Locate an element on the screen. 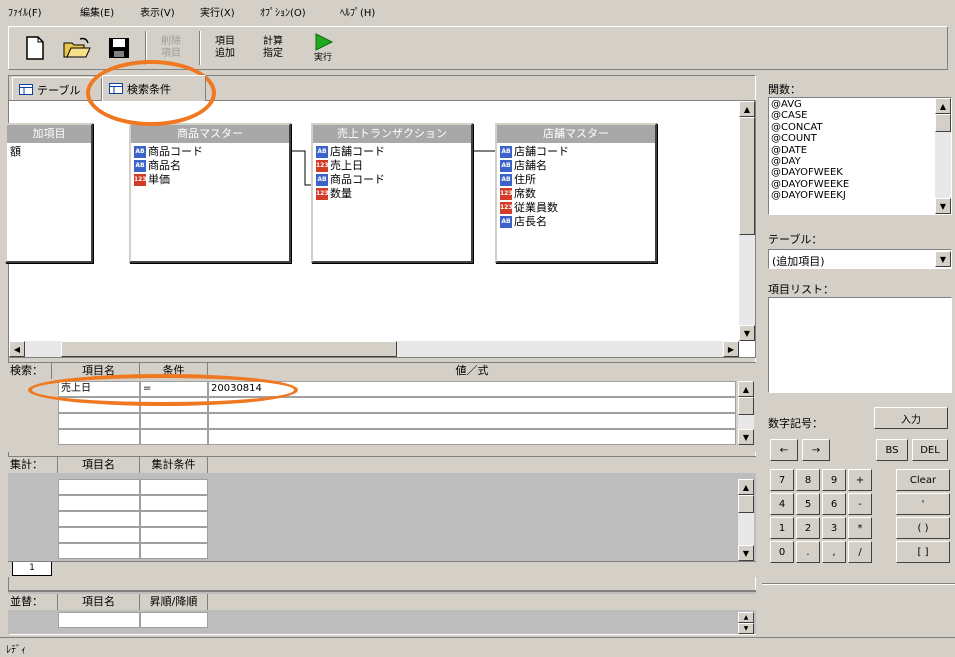  search-condition-cell: = is located at coordinates (174, 389).